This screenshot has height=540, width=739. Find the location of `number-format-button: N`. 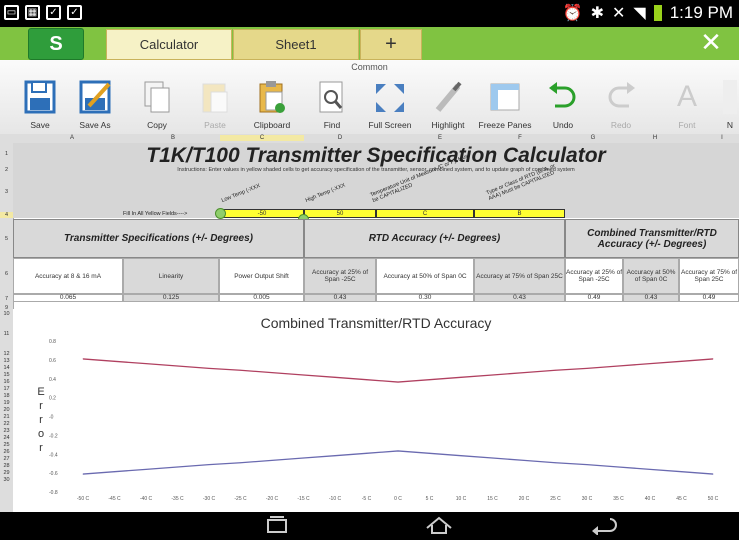

number-format-button: N is located at coordinates (727, 104).